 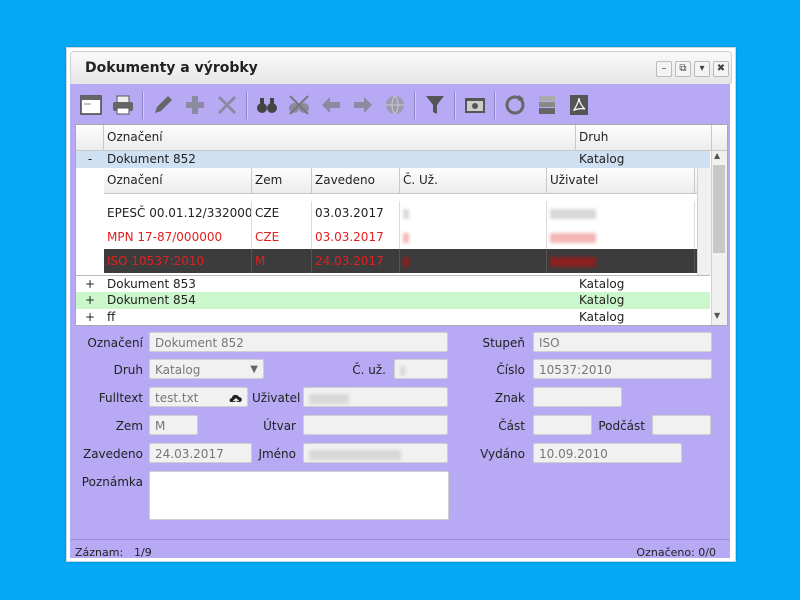 What do you see at coordinates (719, 209) in the screenshot?
I see `scrollbar-thumb` at bounding box center [719, 209].